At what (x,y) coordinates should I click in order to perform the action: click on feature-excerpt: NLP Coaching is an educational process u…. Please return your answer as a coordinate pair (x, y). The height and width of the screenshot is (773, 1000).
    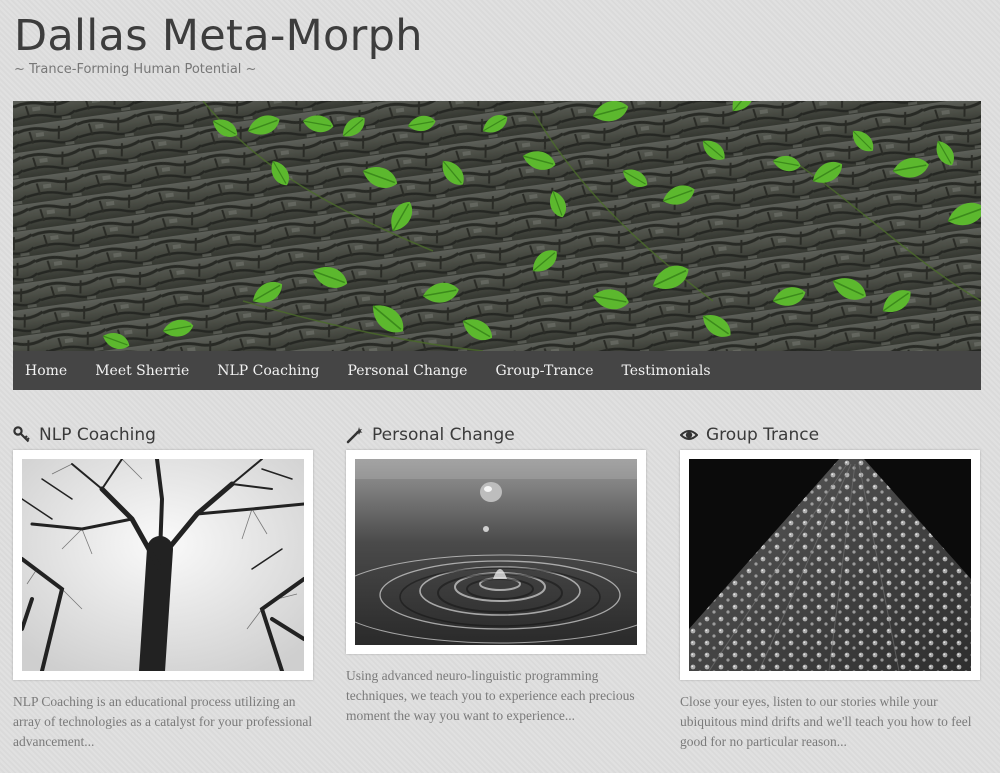
    Looking at the image, I should click on (163, 721).